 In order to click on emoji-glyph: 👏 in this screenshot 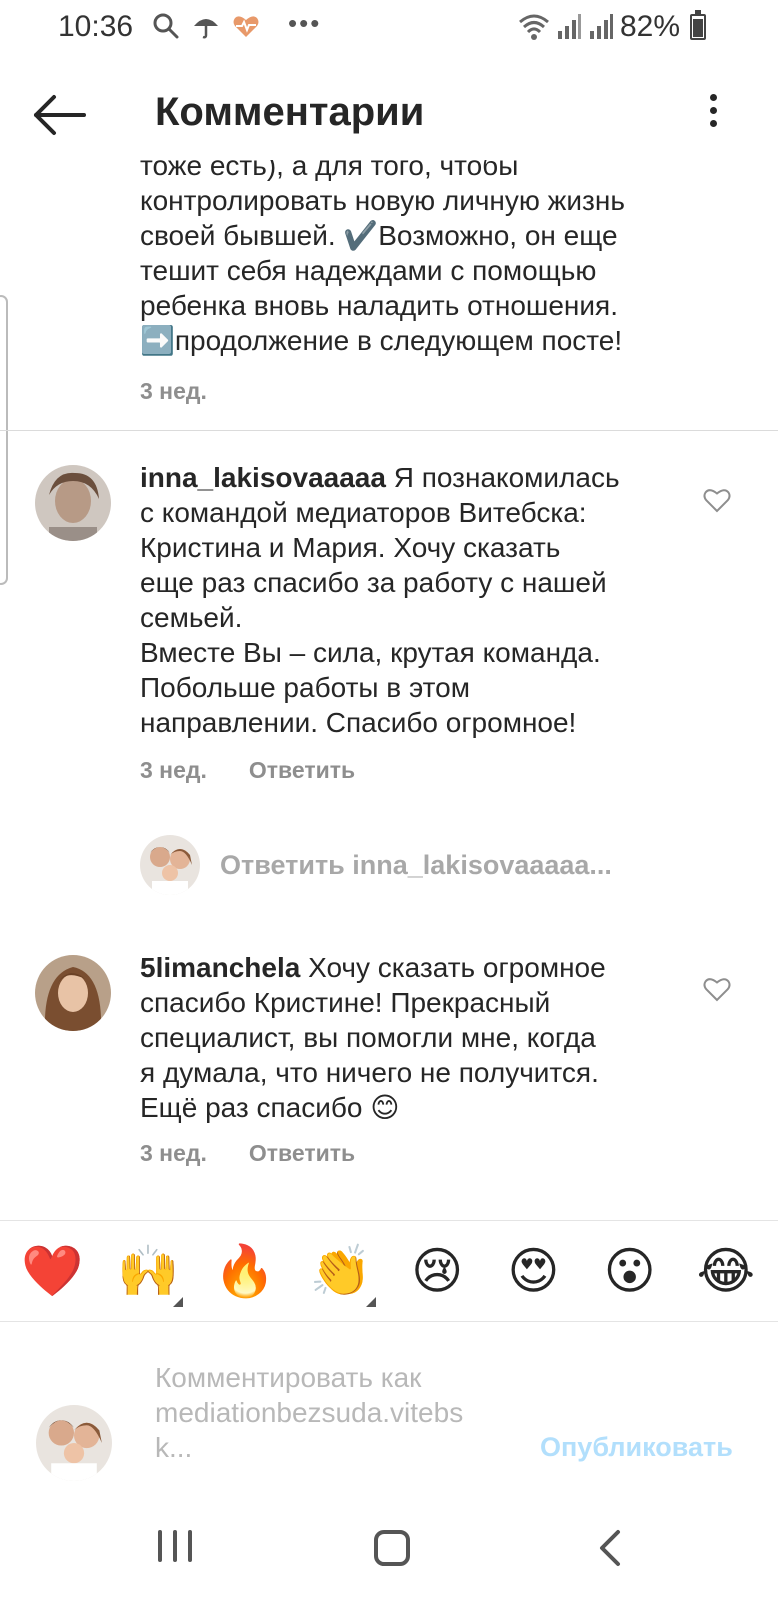, I will do `click(340, 1271)`.